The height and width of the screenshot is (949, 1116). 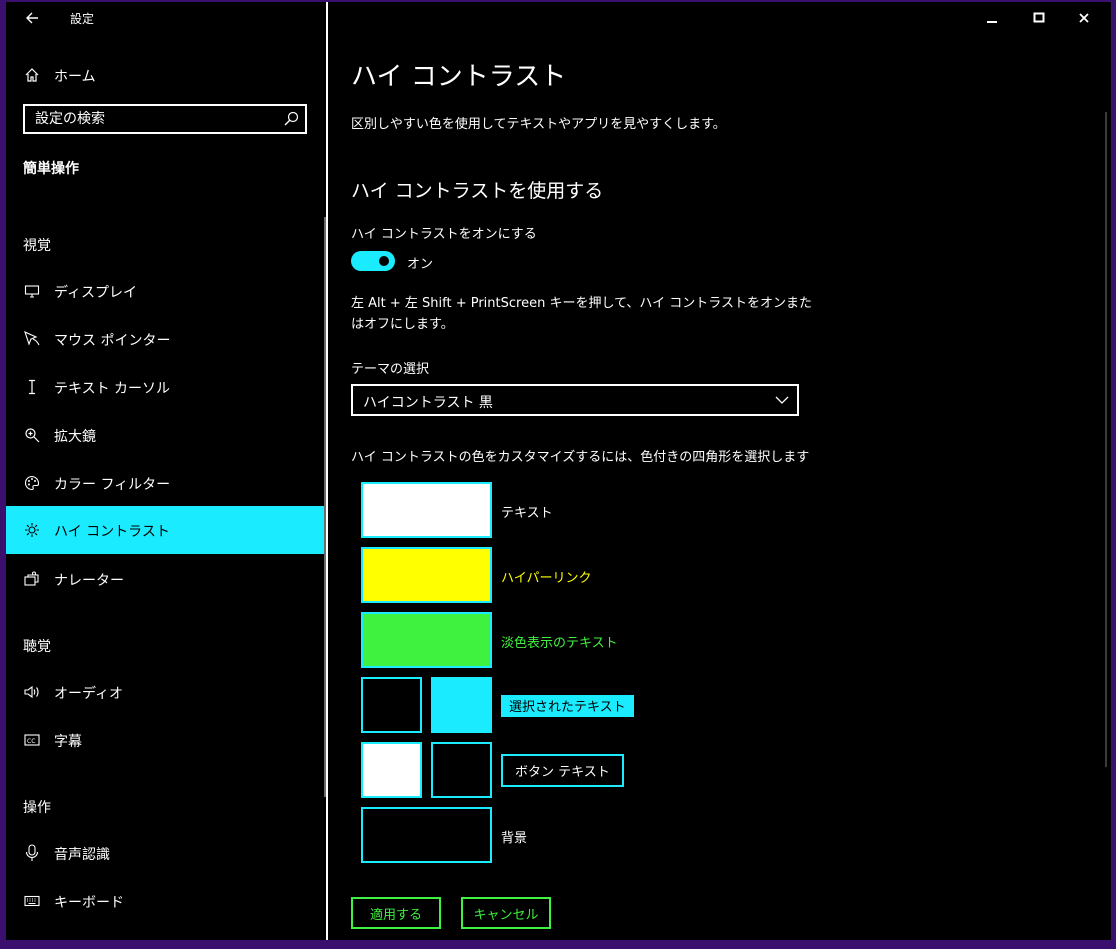 I want to click on sidebar-item-color-filter: カラー フィルター, so click(x=165, y=483).